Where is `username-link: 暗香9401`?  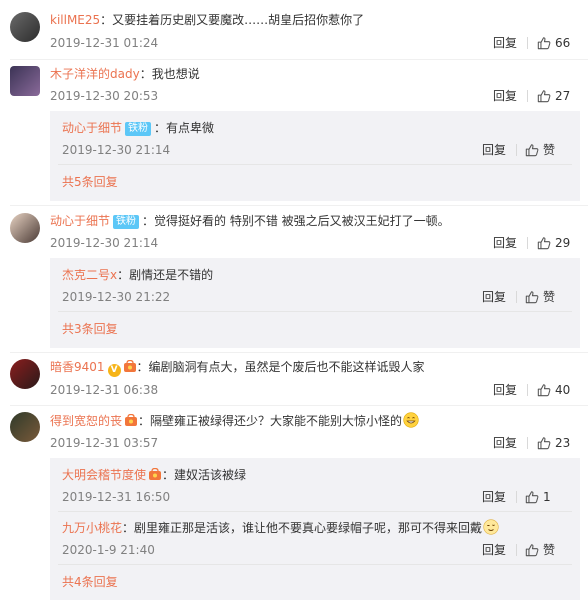
username-link: 暗香9401 is located at coordinates (77, 367).